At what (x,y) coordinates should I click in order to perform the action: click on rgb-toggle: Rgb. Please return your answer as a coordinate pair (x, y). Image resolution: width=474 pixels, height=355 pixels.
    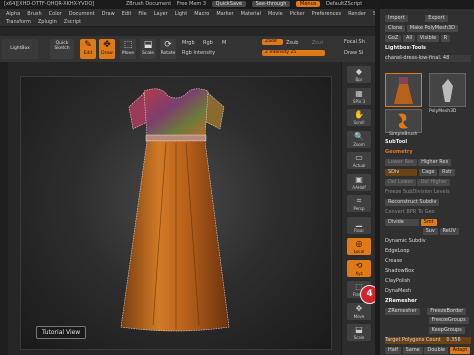
    Looking at the image, I should click on (208, 43).